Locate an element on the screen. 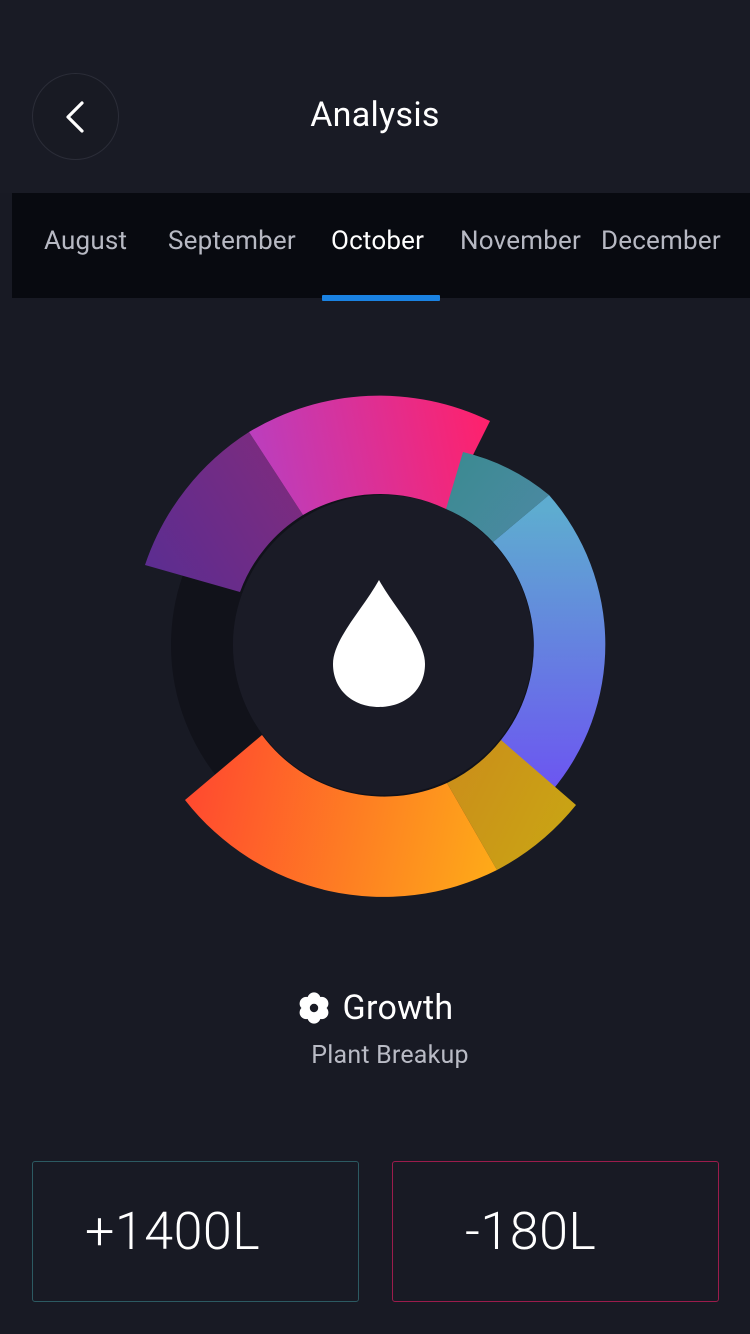  tab-september: September is located at coordinates (232, 241).